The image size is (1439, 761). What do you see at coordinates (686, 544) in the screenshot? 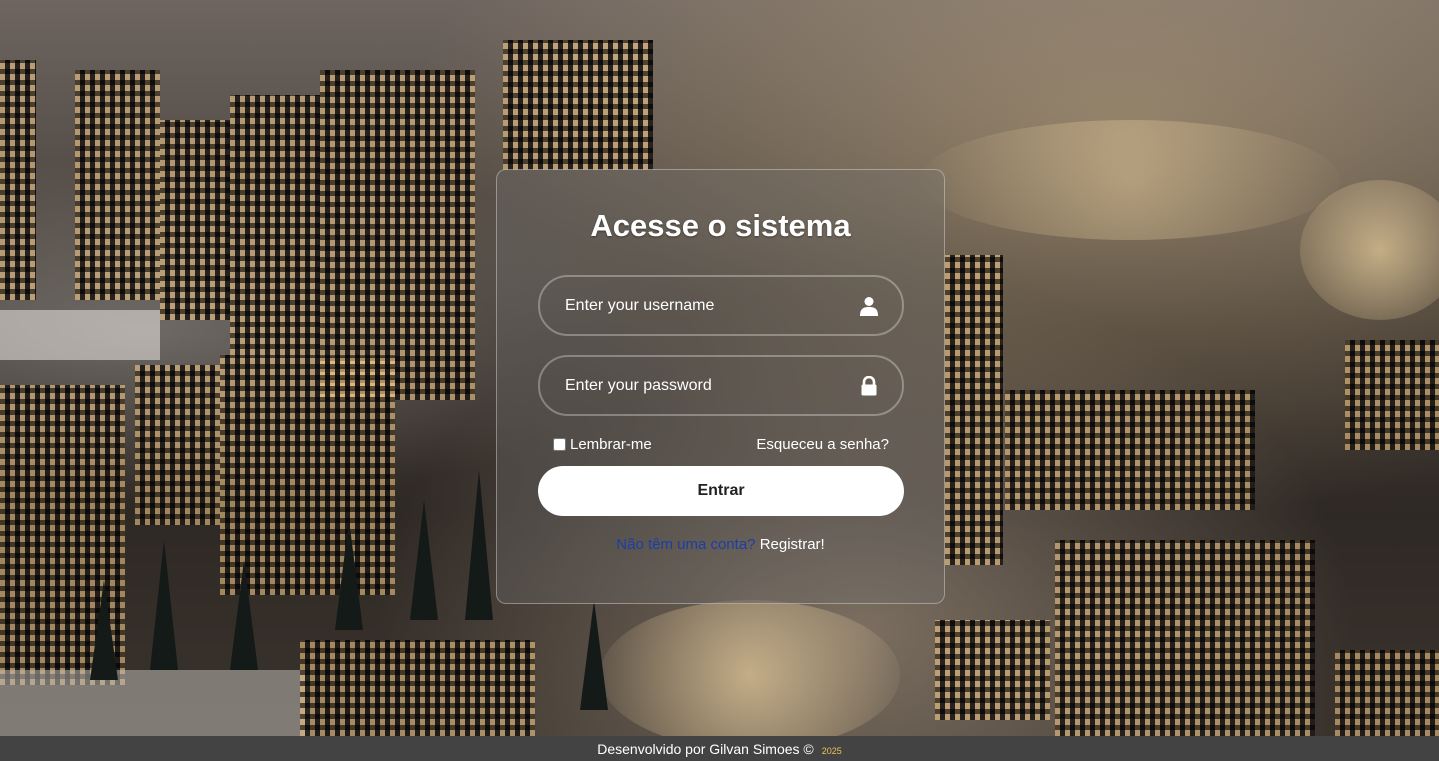
I see `register-question: Não têm uma conta?` at bounding box center [686, 544].